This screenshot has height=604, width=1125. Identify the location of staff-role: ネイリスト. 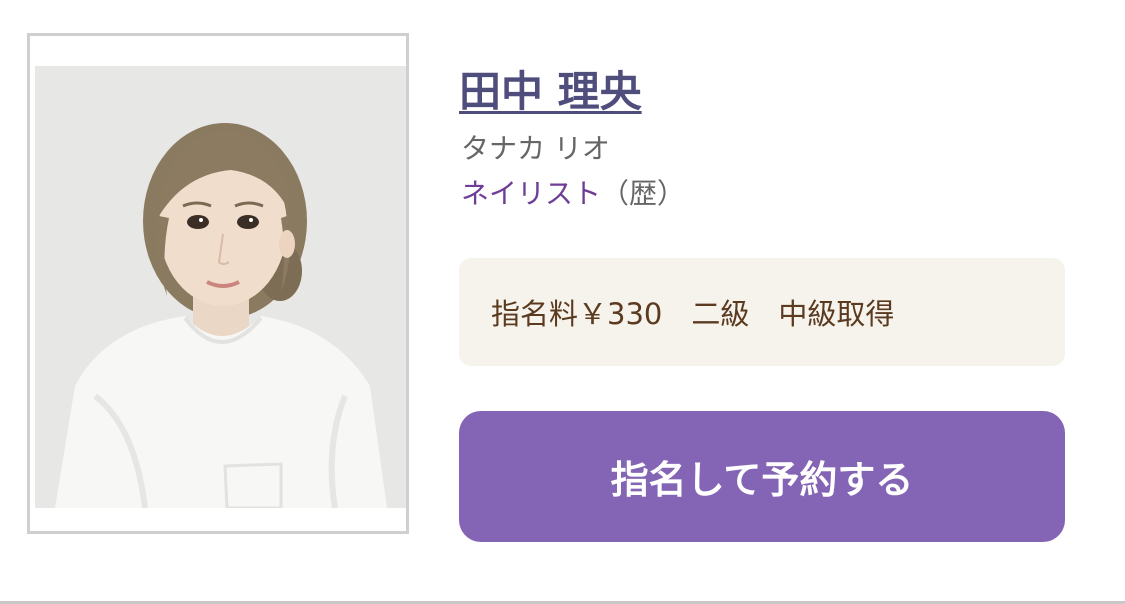
(531, 193).